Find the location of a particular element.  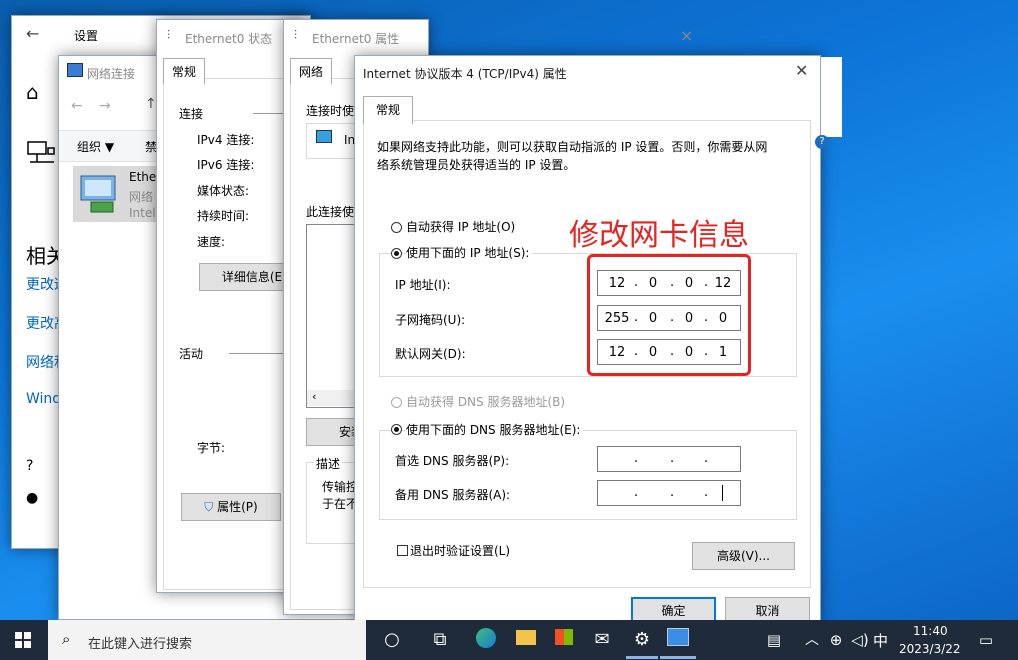

auto-ip-label: 自动获得 IP 地址(O) is located at coordinates (461, 227).